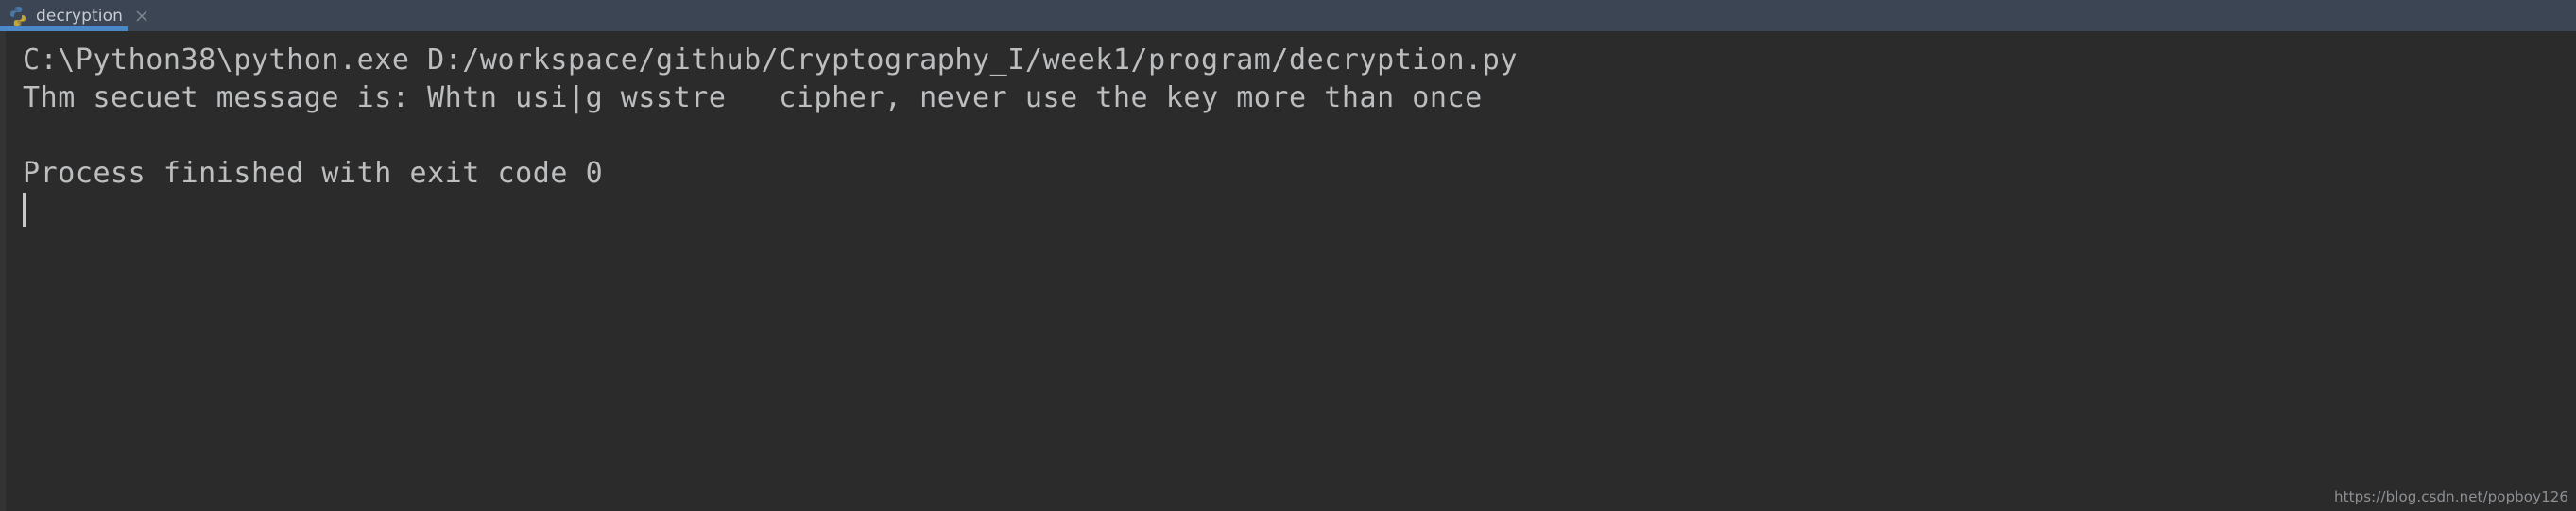 Image resolution: width=2576 pixels, height=511 pixels. Describe the element at coordinates (24, 210) in the screenshot. I see `text-caret` at that location.